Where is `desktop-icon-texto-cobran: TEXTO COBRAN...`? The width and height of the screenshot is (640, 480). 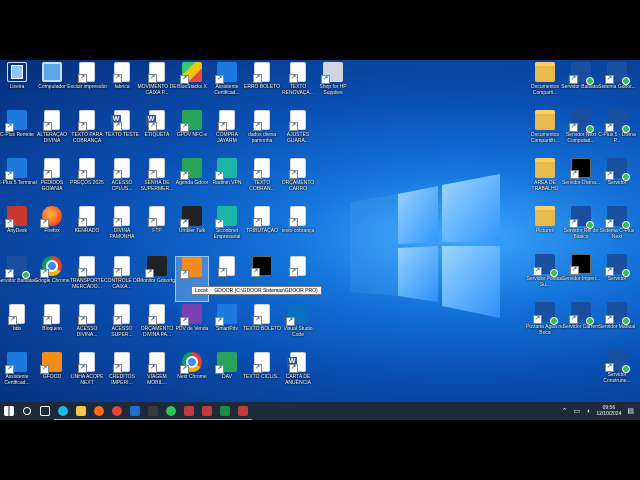
desktop-icon-texto-cobran: TEXTO COBRAN... is located at coordinates (262, 181).